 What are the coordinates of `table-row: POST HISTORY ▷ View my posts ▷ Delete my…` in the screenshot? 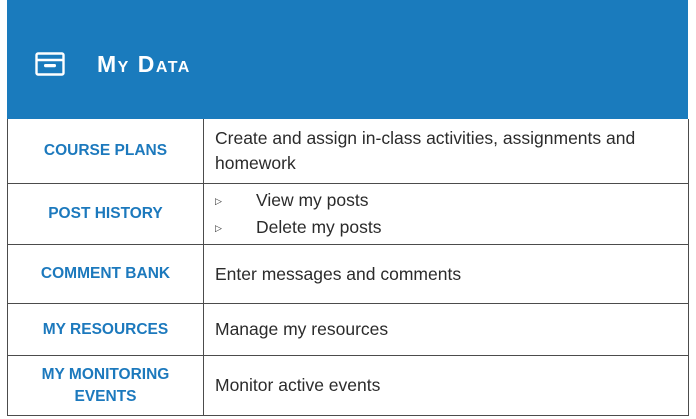 It's located at (348, 214).